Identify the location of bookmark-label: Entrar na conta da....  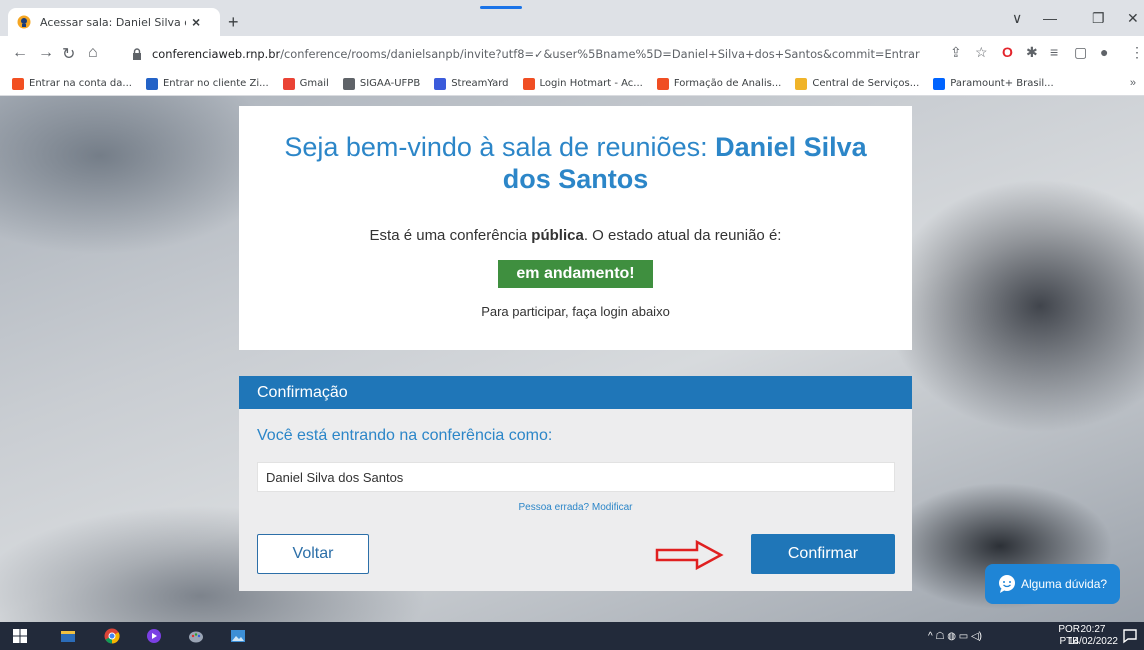
(80, 83).